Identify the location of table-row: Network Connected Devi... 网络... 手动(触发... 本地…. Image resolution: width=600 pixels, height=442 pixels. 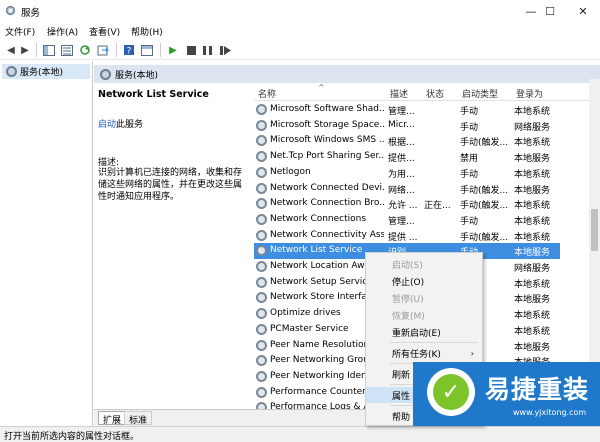
(407, 189).